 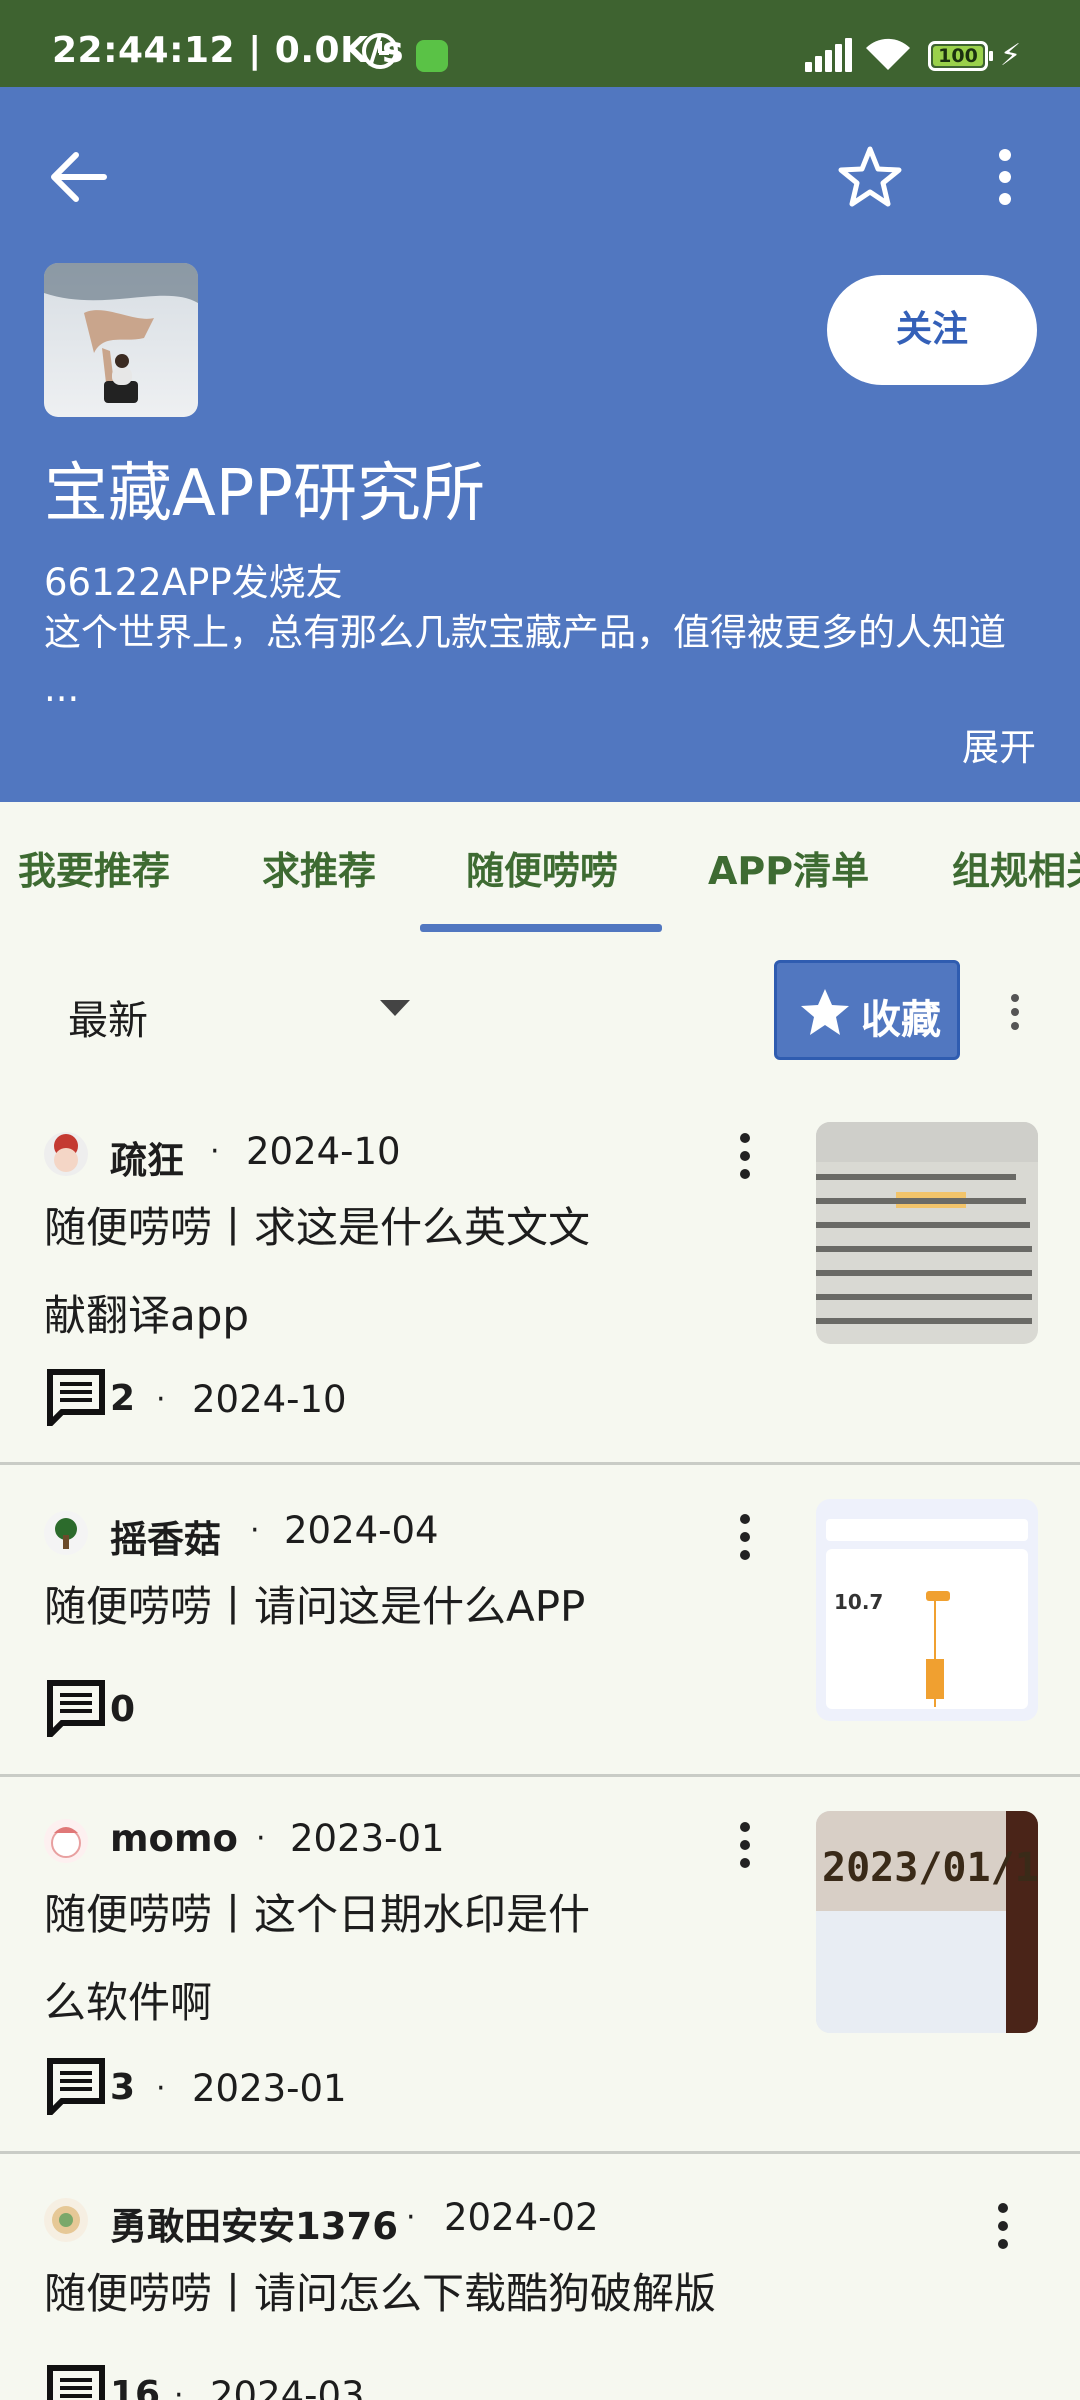 What do you see at coordinates (927, 1610) in the screenshot?
I see `post-thumbnail: 10.7` at bounding box center [927, 1610].